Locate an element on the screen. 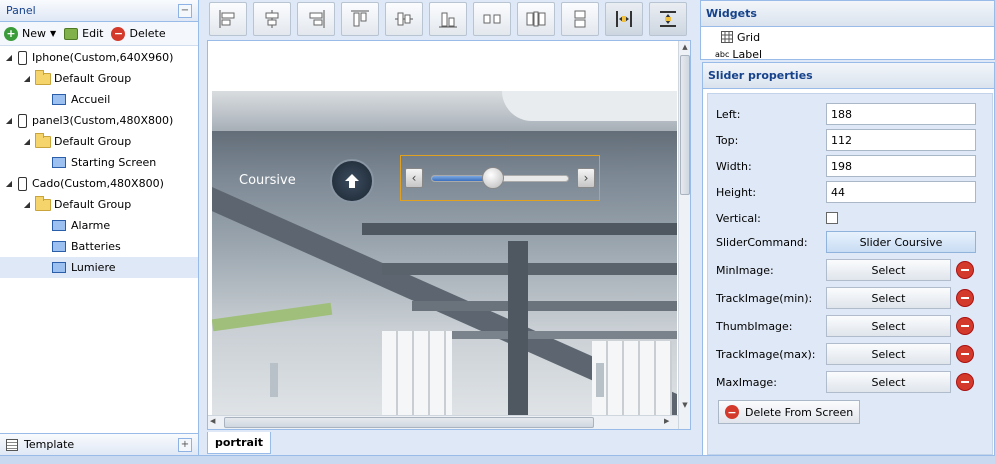 This screenshot has width=995, height=464. vertical-checkbox is located at coordinates (832, 218).